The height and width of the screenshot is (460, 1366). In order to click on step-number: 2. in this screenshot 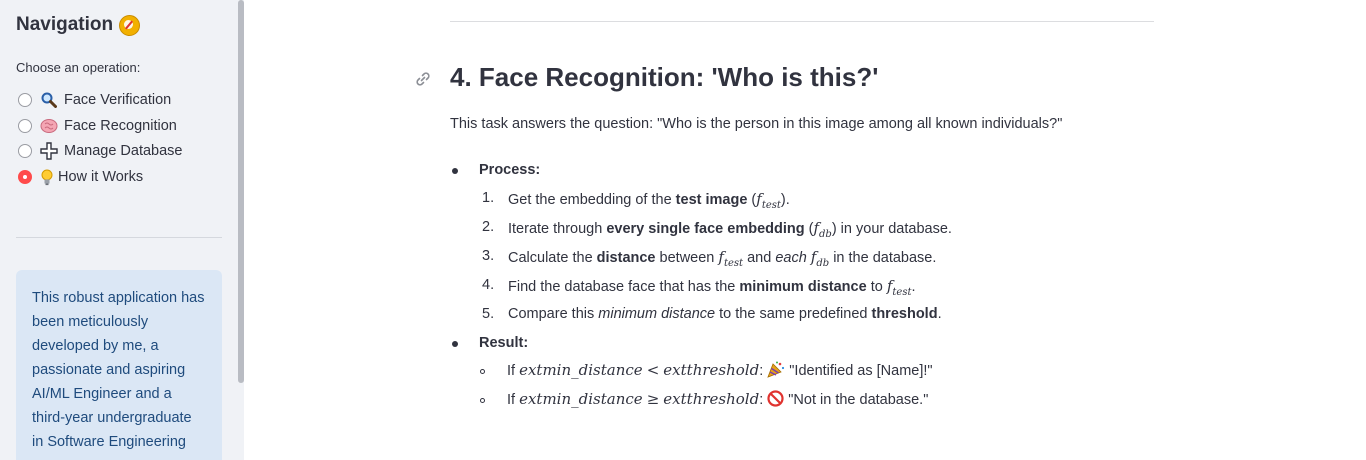, I will do `click(488, 227)`.